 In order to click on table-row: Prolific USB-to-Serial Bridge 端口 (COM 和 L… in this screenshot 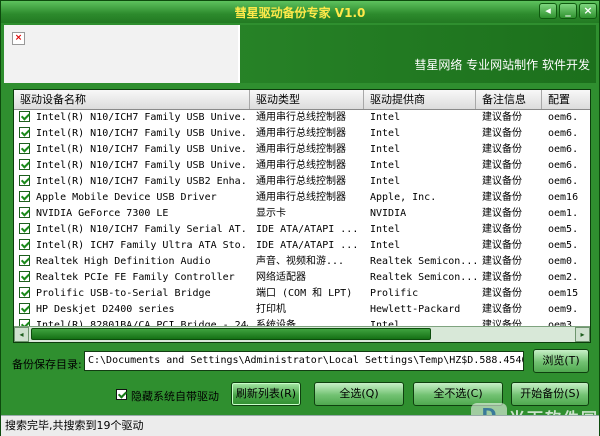, I will do `click(302, 294)`.